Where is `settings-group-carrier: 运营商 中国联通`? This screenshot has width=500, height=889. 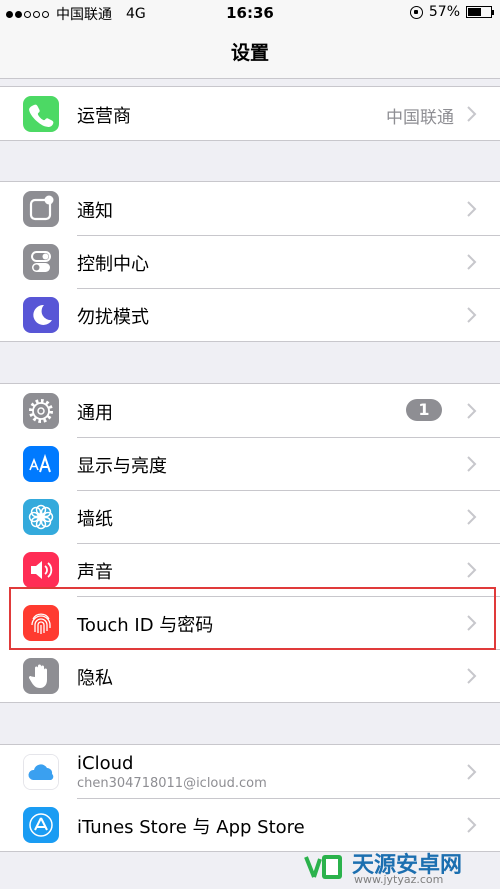
settings-group-carrier: 运营商 中国联通 is located at coordinates (250, 113).